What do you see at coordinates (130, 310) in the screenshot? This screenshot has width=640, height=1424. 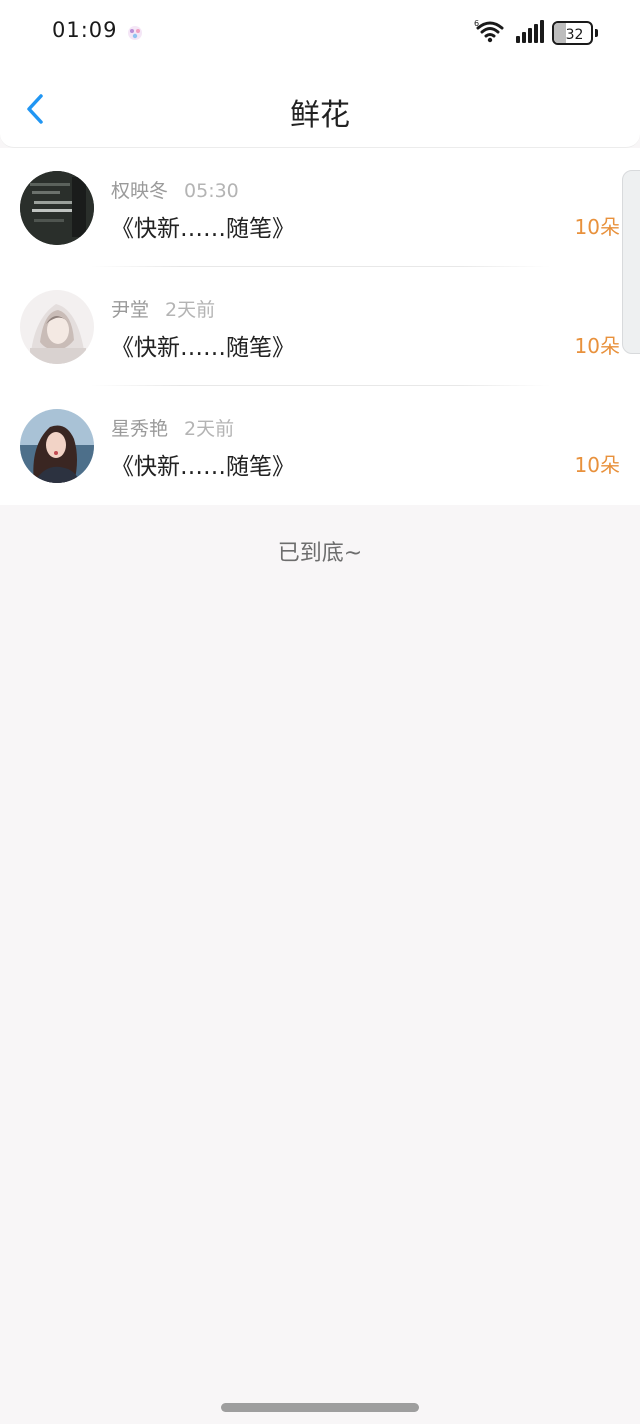 I see `user-name: 尹堂` at bounding box center [130, 310].